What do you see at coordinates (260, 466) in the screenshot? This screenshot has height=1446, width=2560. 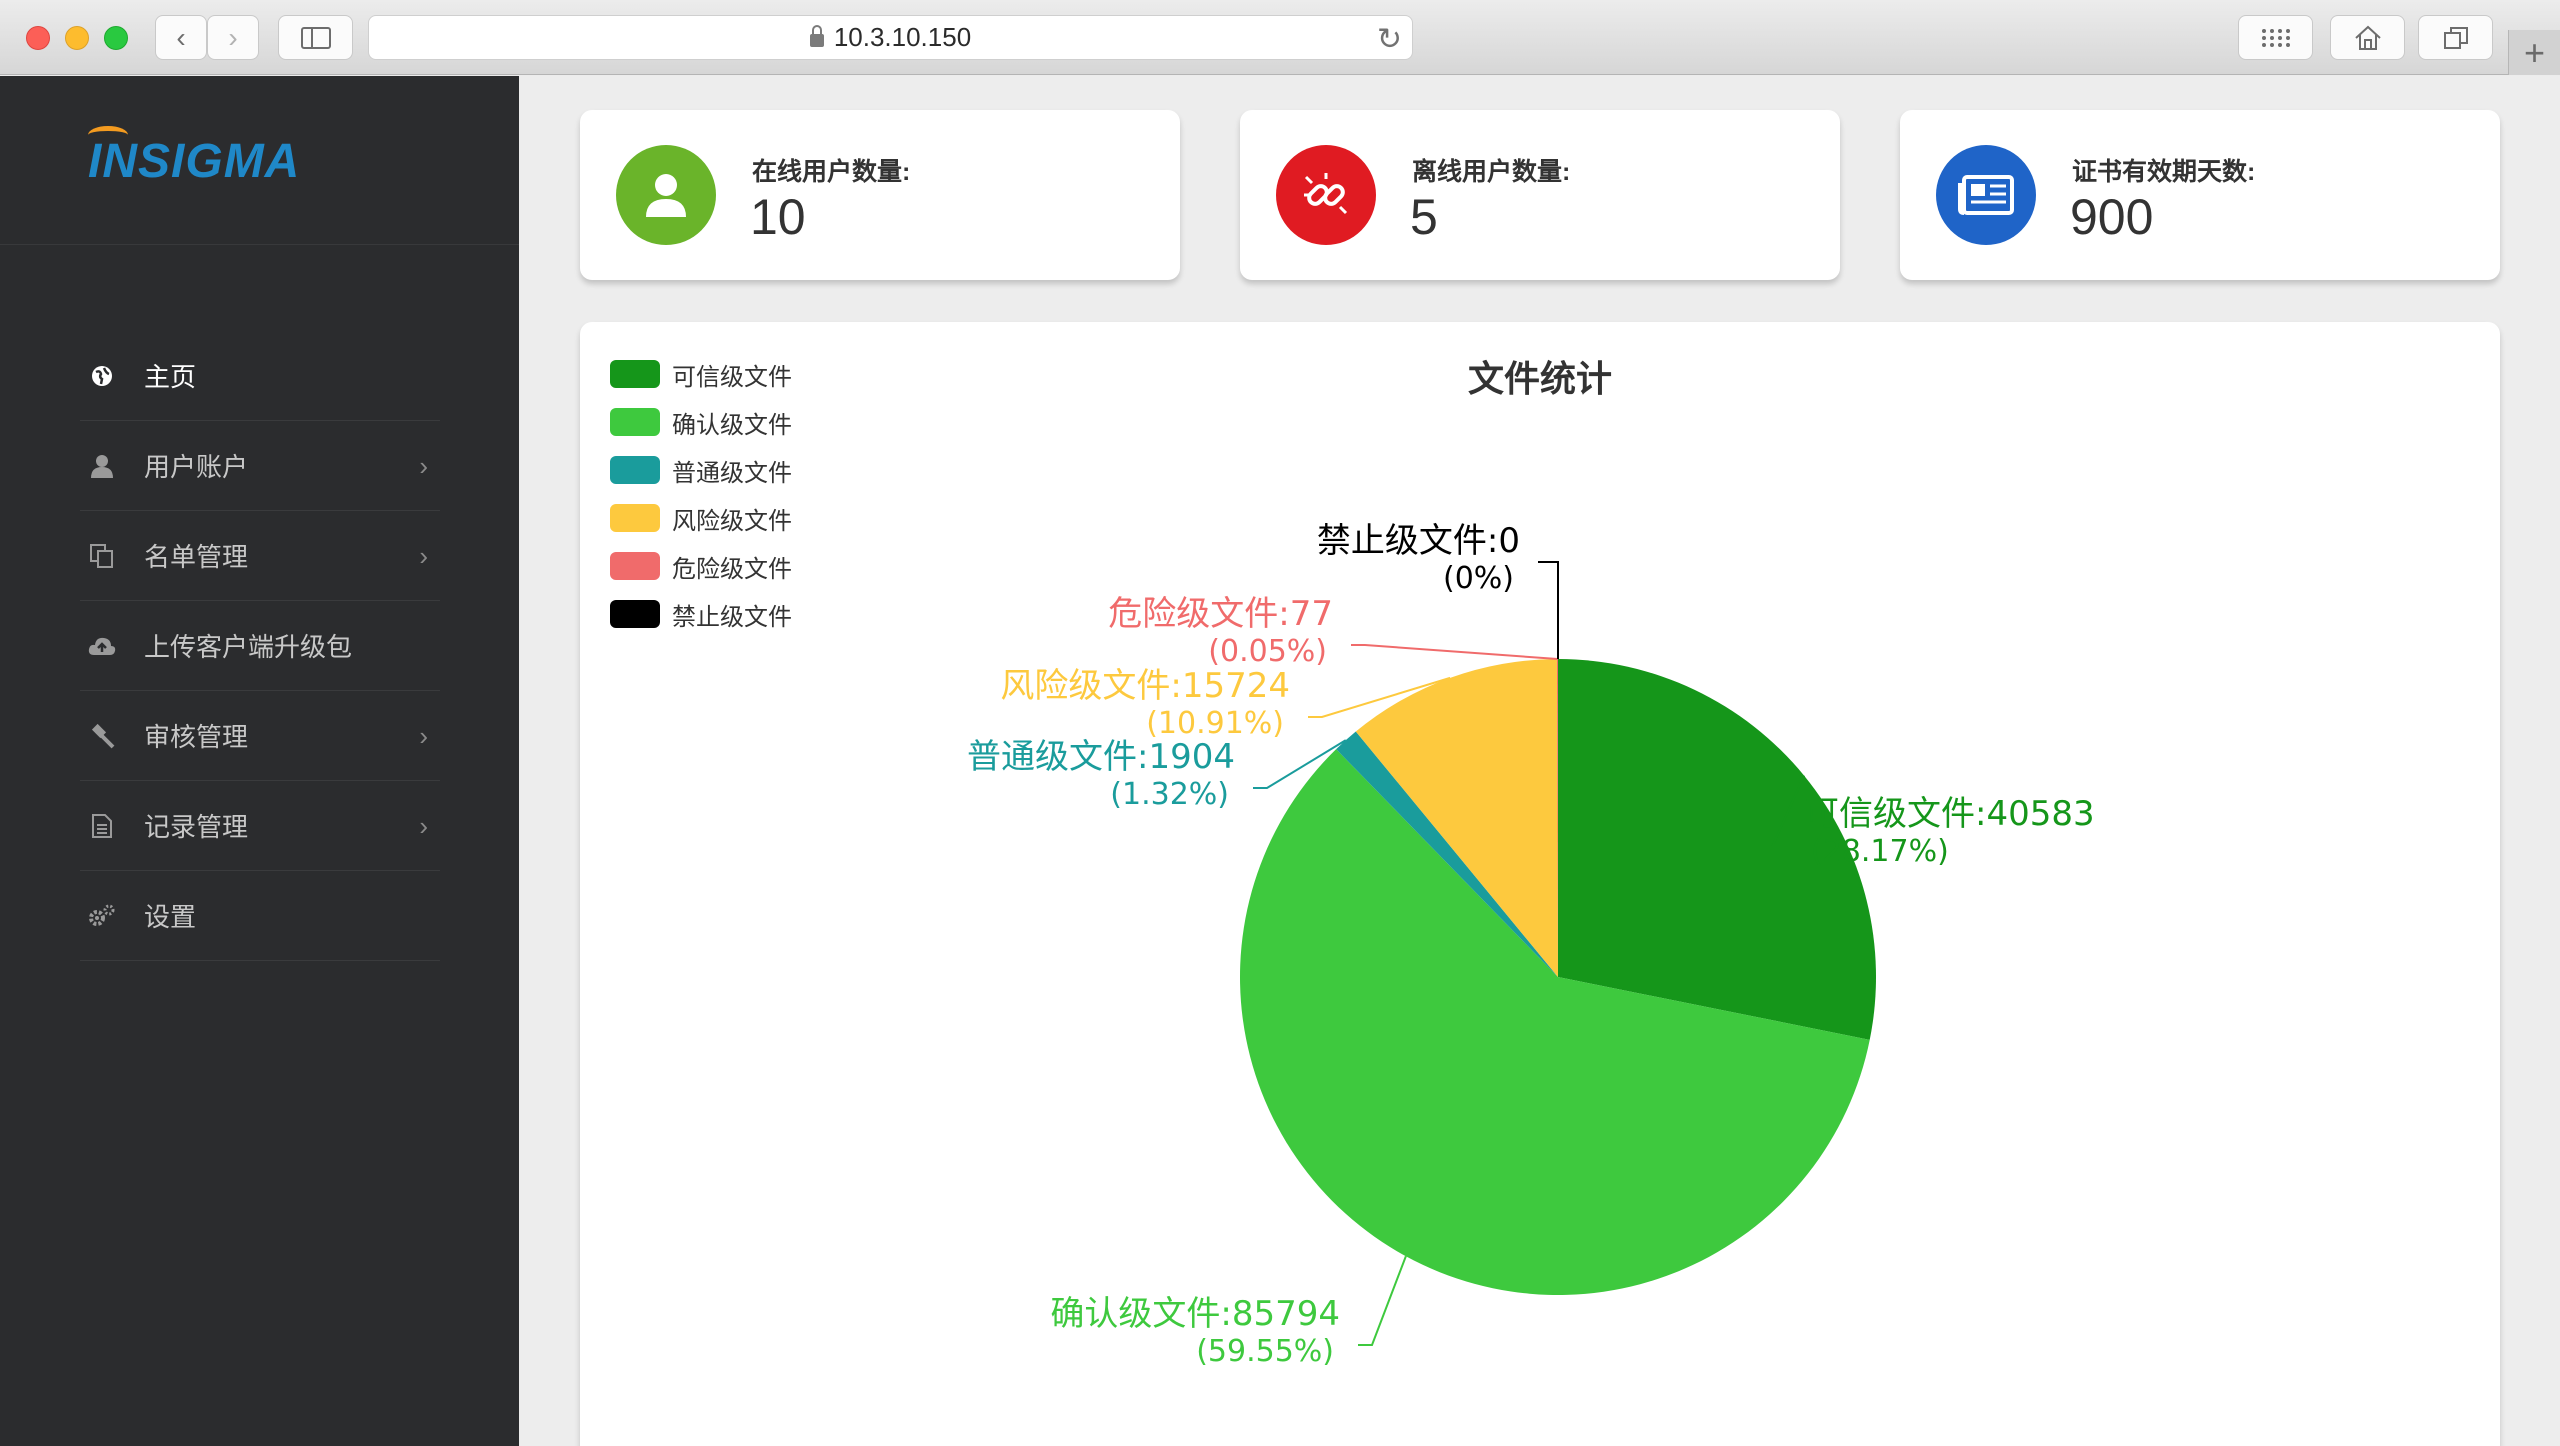 I see `sidebar-item-user-accounts: 用户账户 ›` at bounding box center [260, 466].